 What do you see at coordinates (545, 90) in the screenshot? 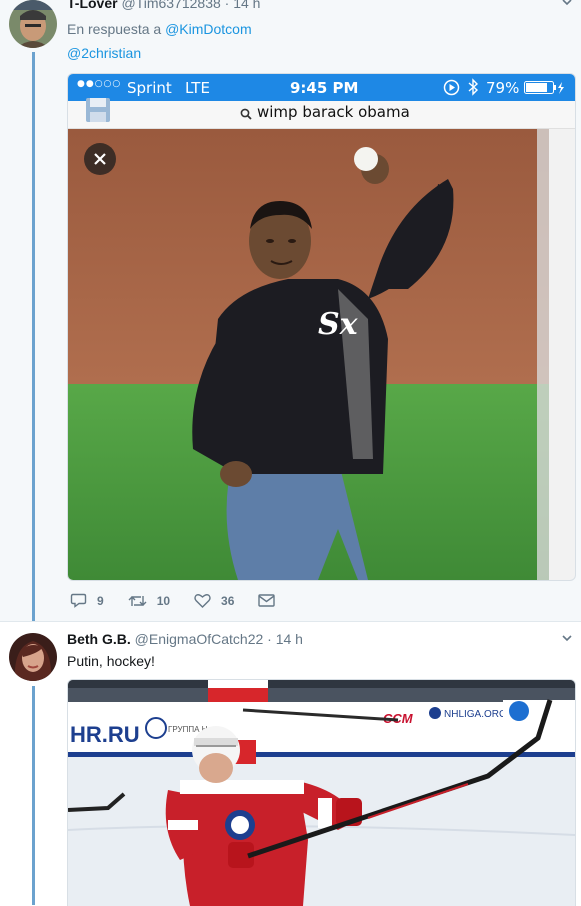
I see `battery-icon` at bounding box center [545, 90].